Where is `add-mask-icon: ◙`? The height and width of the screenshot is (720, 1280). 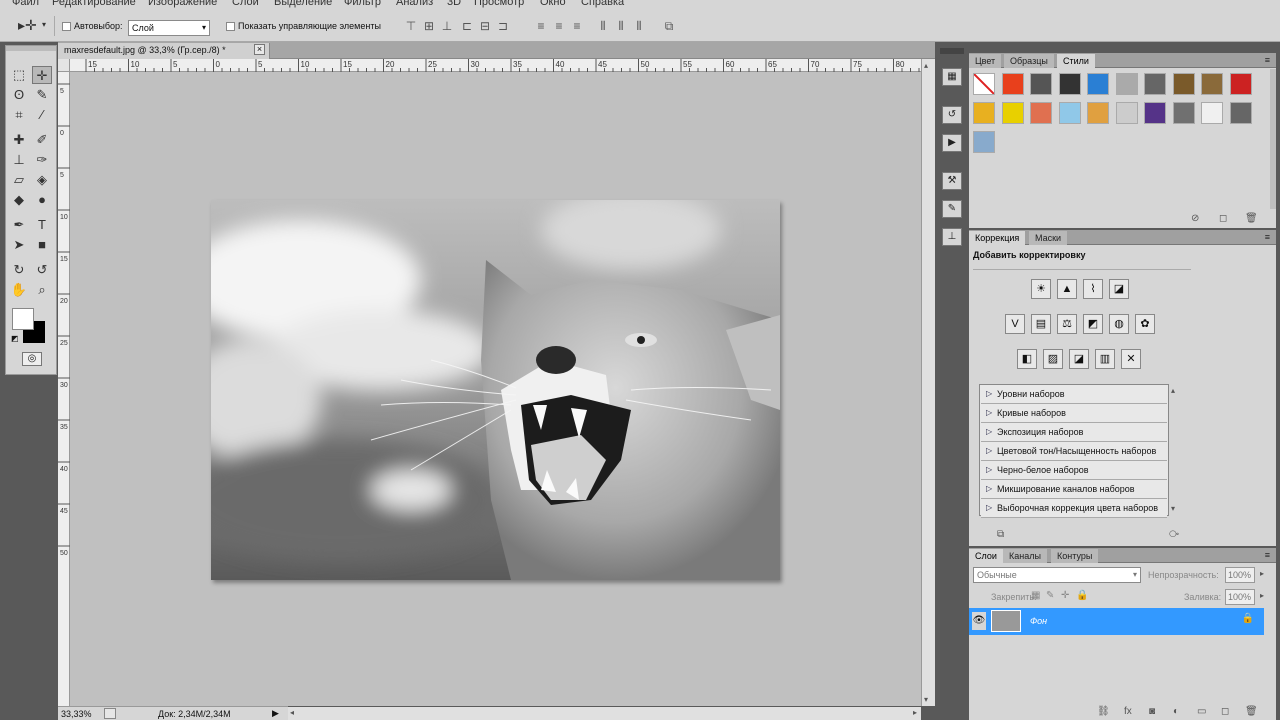
add-mask-icon: ◙ is located at coordinates (1152, 711).